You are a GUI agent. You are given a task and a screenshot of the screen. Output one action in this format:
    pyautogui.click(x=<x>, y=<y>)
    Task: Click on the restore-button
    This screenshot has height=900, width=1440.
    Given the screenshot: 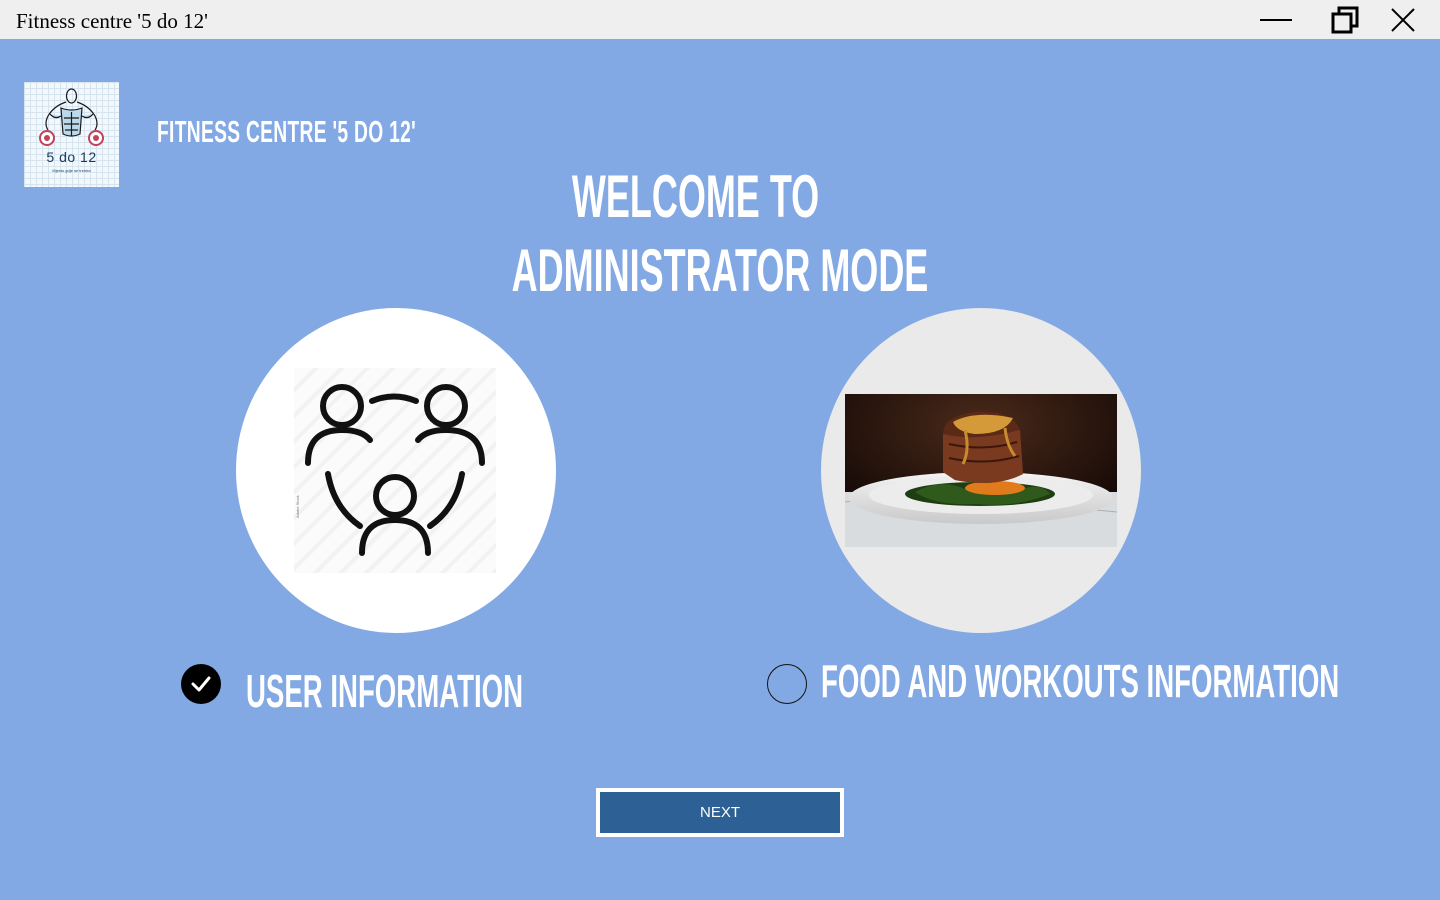 What is the action you would take?
    pyautogui.click(x=1345, y=19)
    